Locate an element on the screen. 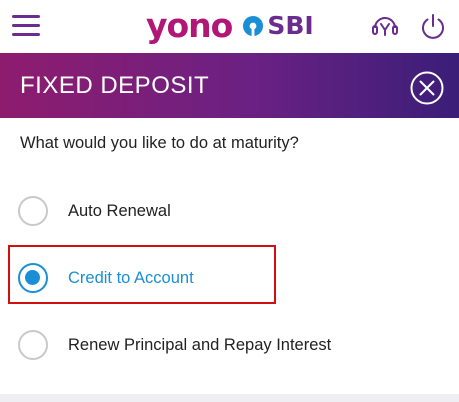 The height and width of the screenshot is (402, 459). option-auto-renewal: Auto Renewal is located at coordinates (228, 211).